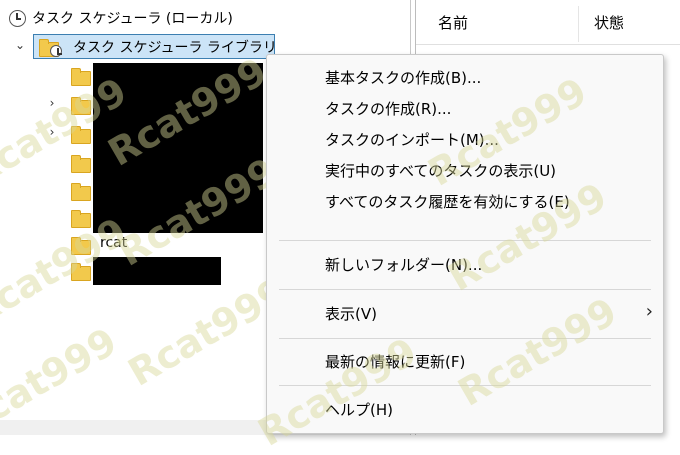 This screenshot has width=680, height=455. I want to click on redacted-folder-names, so click(178, 148).